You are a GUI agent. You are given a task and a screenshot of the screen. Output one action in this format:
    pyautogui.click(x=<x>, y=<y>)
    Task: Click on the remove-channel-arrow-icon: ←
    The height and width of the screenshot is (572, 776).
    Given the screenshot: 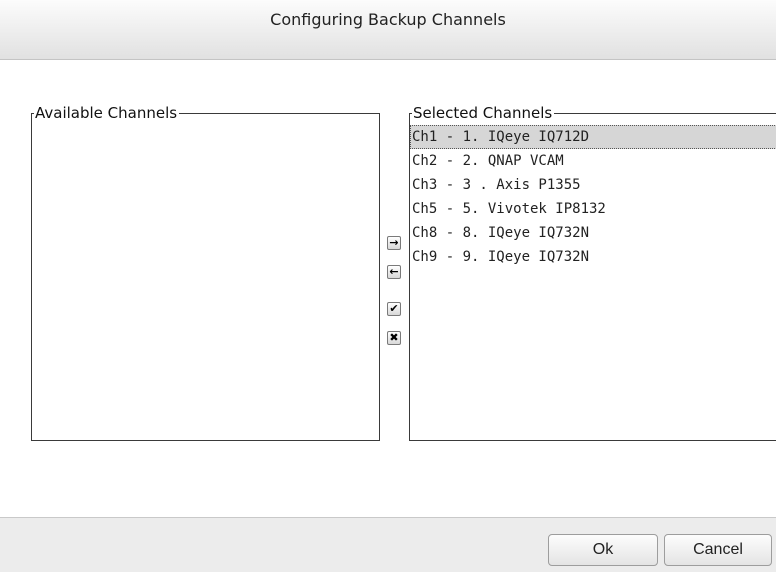 What is the action you would take?
    pyautogui.click(x=394, y=272)
    